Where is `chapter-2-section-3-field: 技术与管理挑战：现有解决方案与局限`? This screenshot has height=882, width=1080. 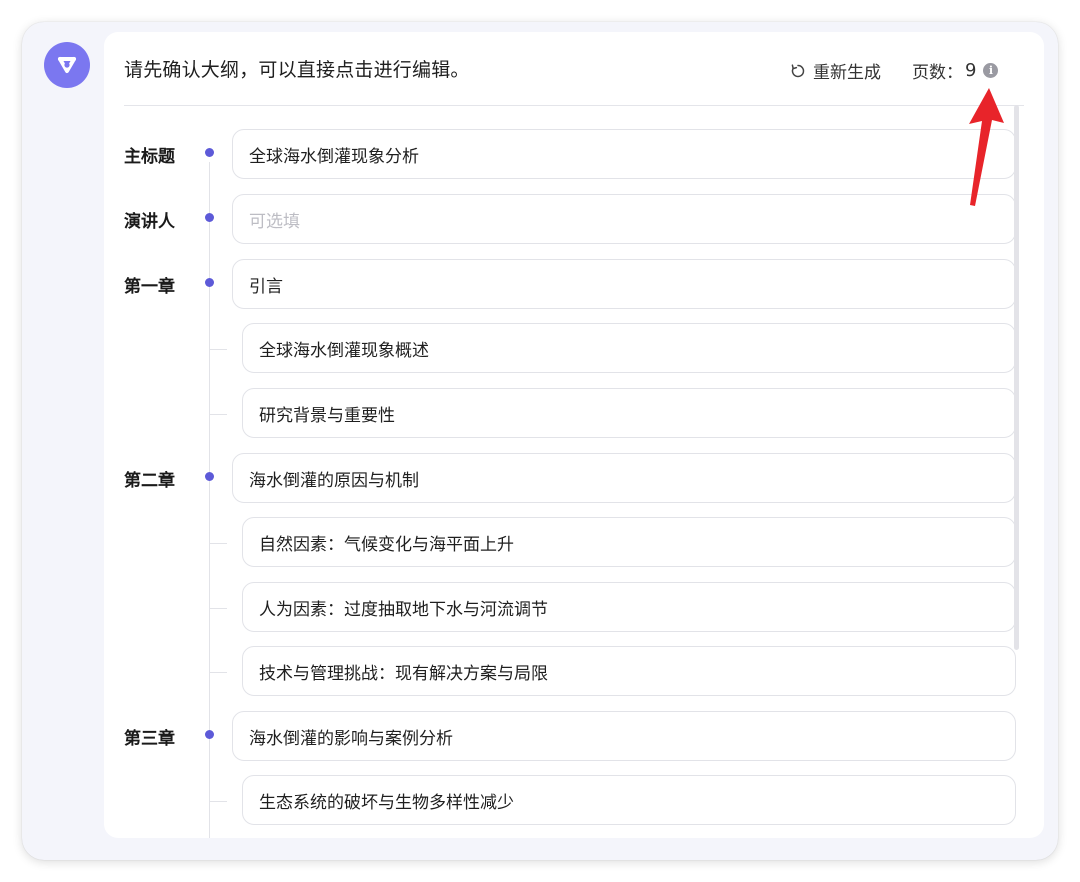
chapter-2-section-3-field: 技术与管理挑战：现有解决方案与局限 is located at coordinates (629, 671).